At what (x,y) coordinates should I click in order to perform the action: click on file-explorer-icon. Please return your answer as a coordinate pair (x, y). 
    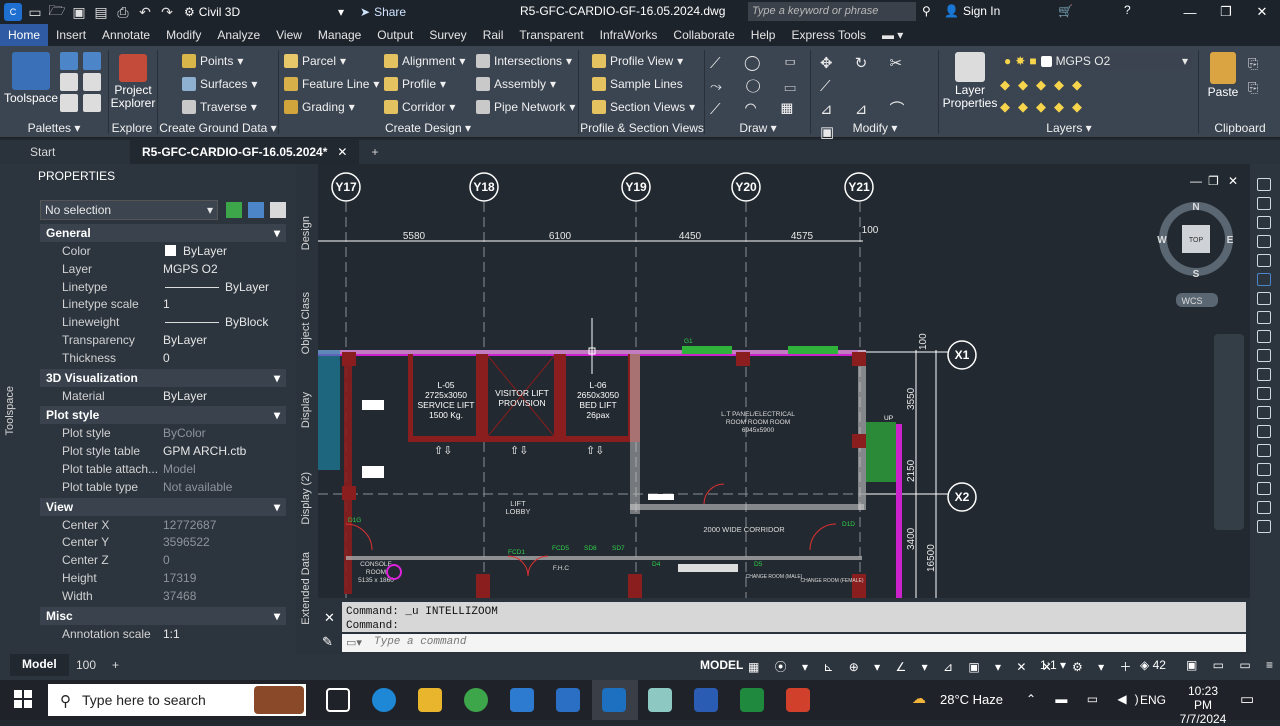
    Looking at the image, I should click on (430, 700).